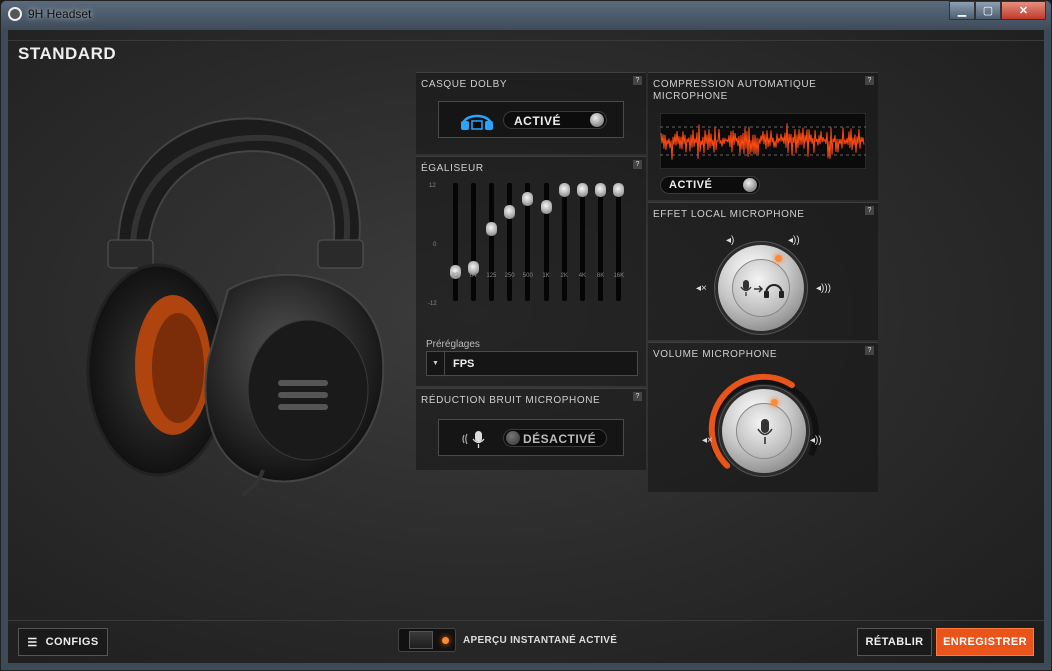 The width and height of the screenshot is (1052, 671). I want to click on noise-reduction-title: RÉDUCTION BRUIT MICROPHONE, so click(511, 400).